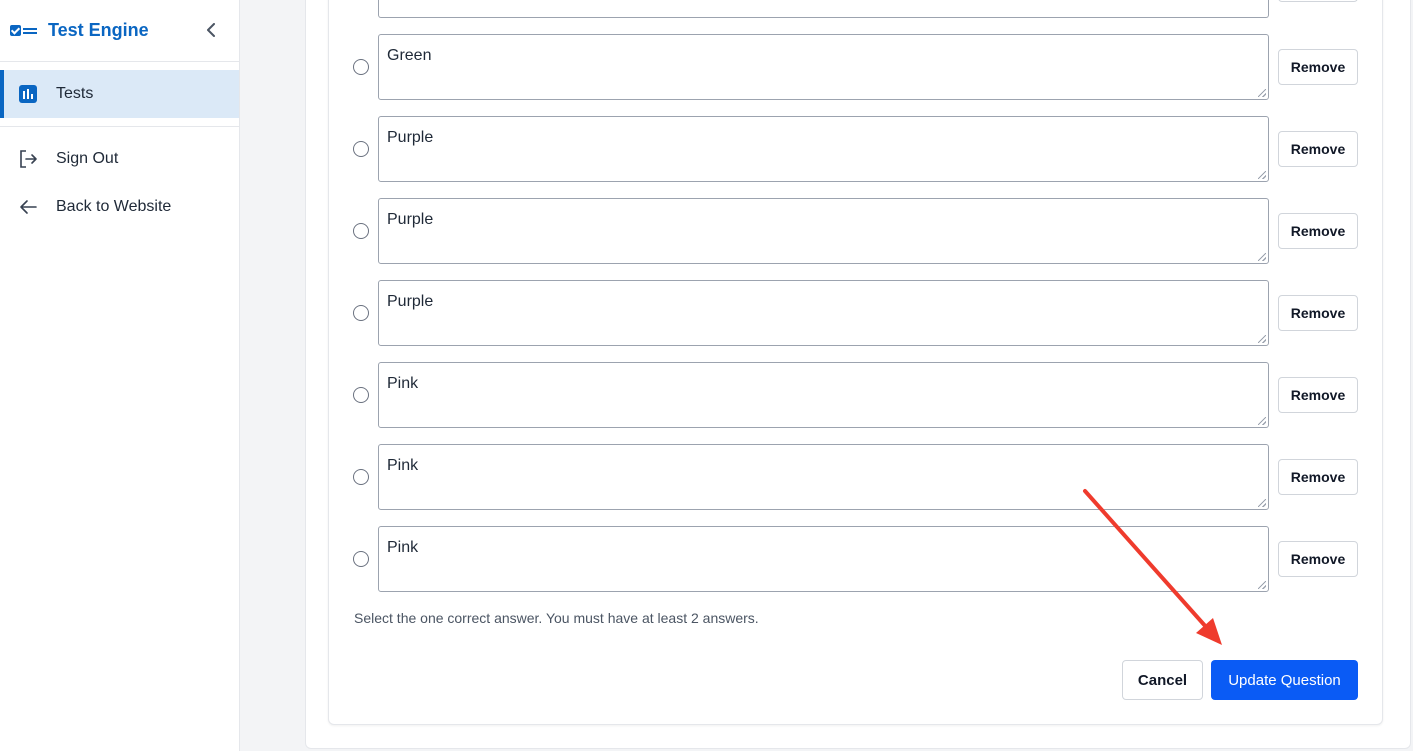 This screenshot has width=1413, height=751. What do you see at coordinates (24, 31) in the screenshot?
I see `brand-logo` at bounding box center [24, 31].